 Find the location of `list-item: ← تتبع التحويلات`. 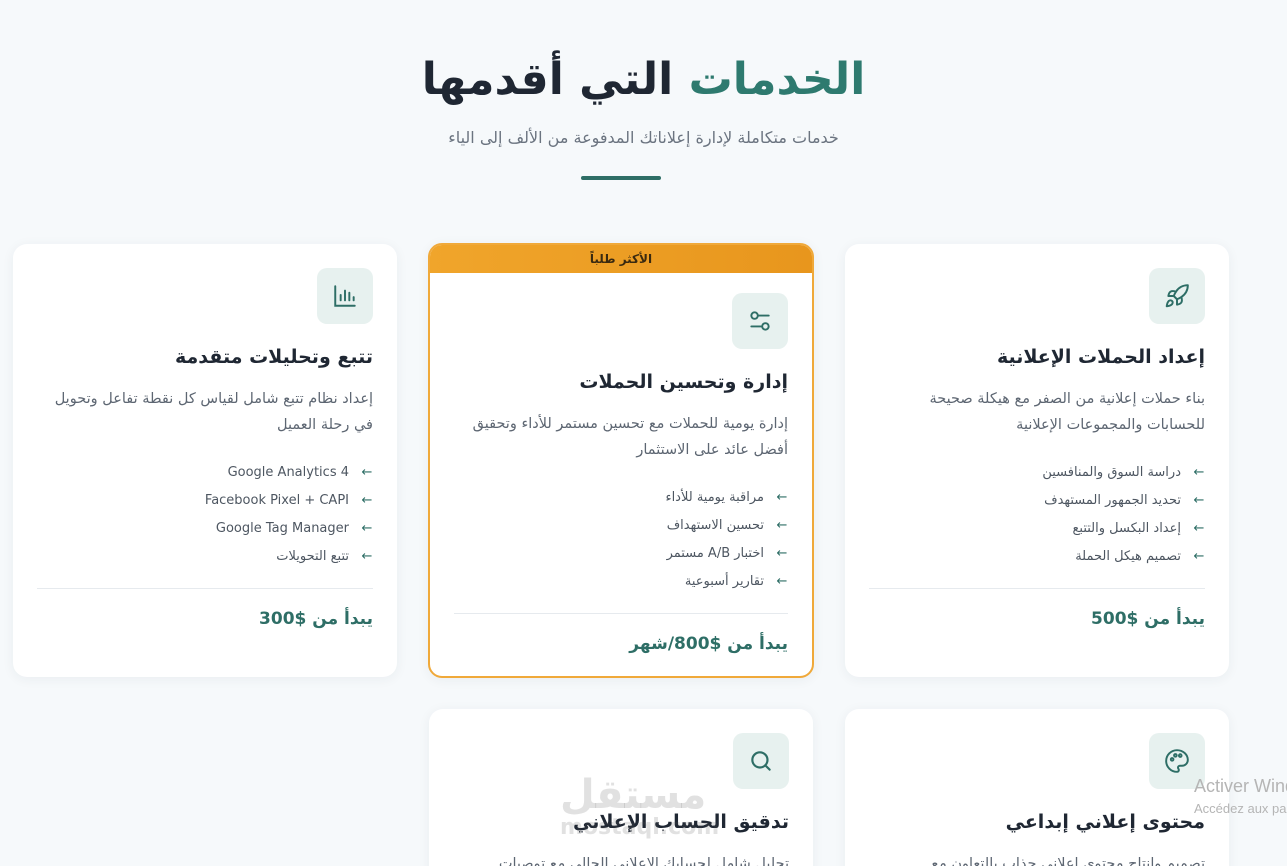

list-item: ← تتبع التحويلات is located at coordinates (205, 556).